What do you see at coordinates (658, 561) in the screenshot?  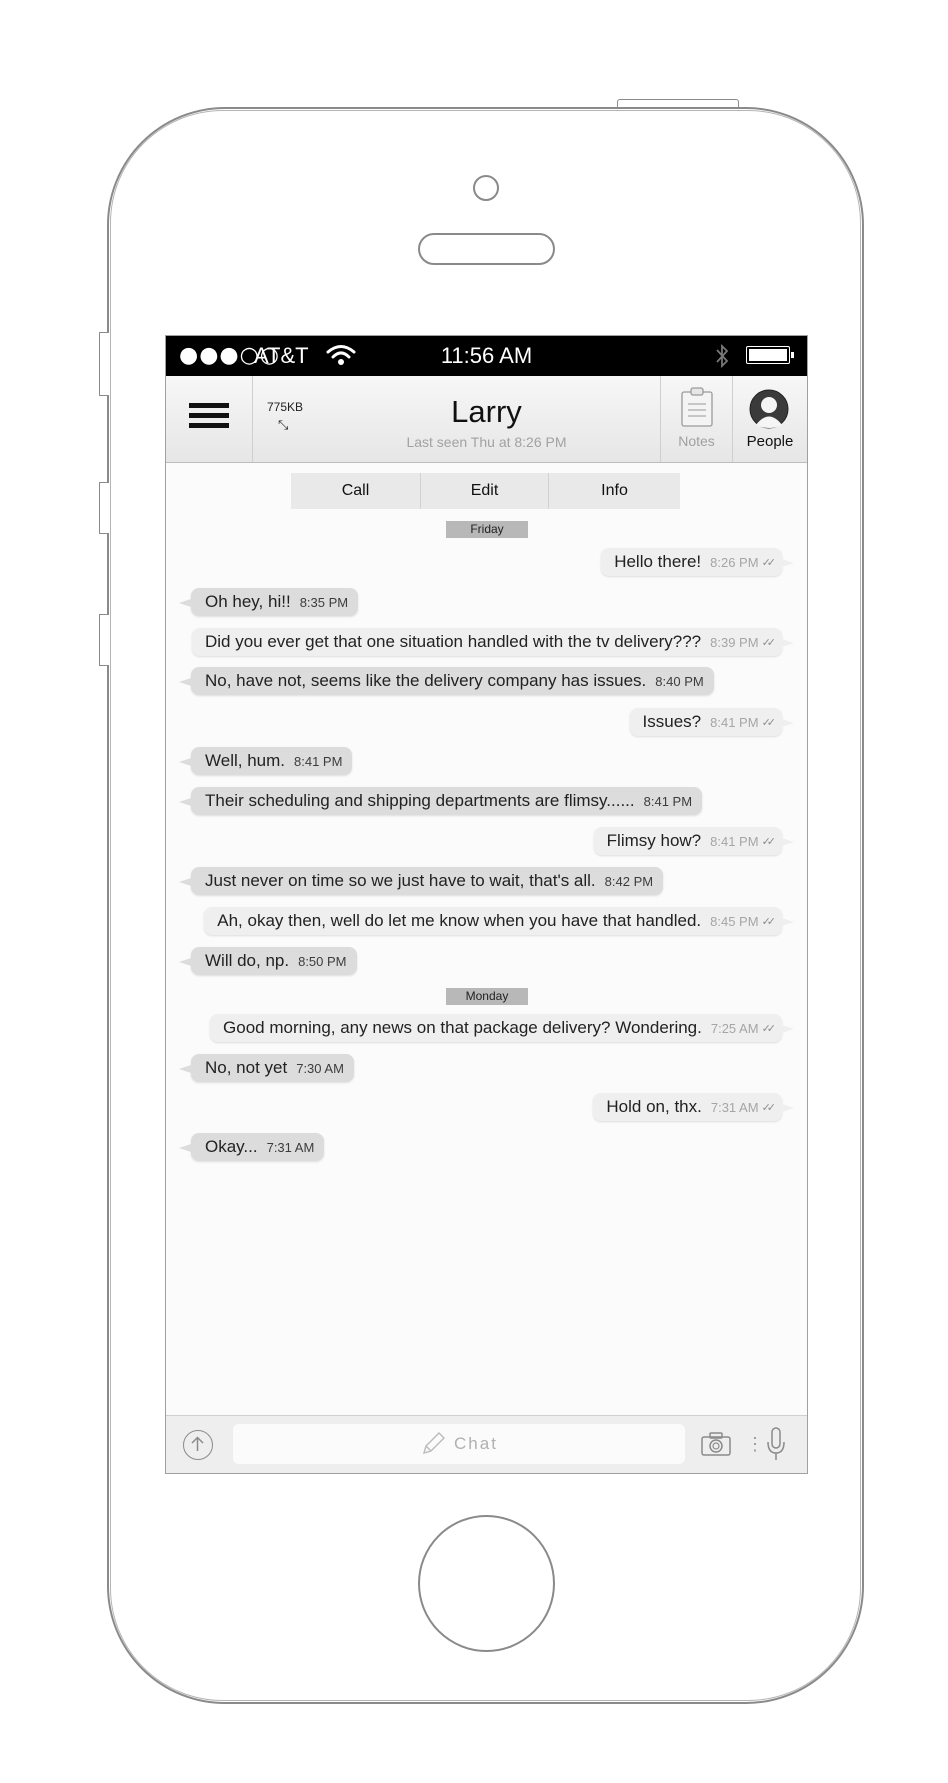 I see `message-text: Hello there!` at bounding box center [658, 561].